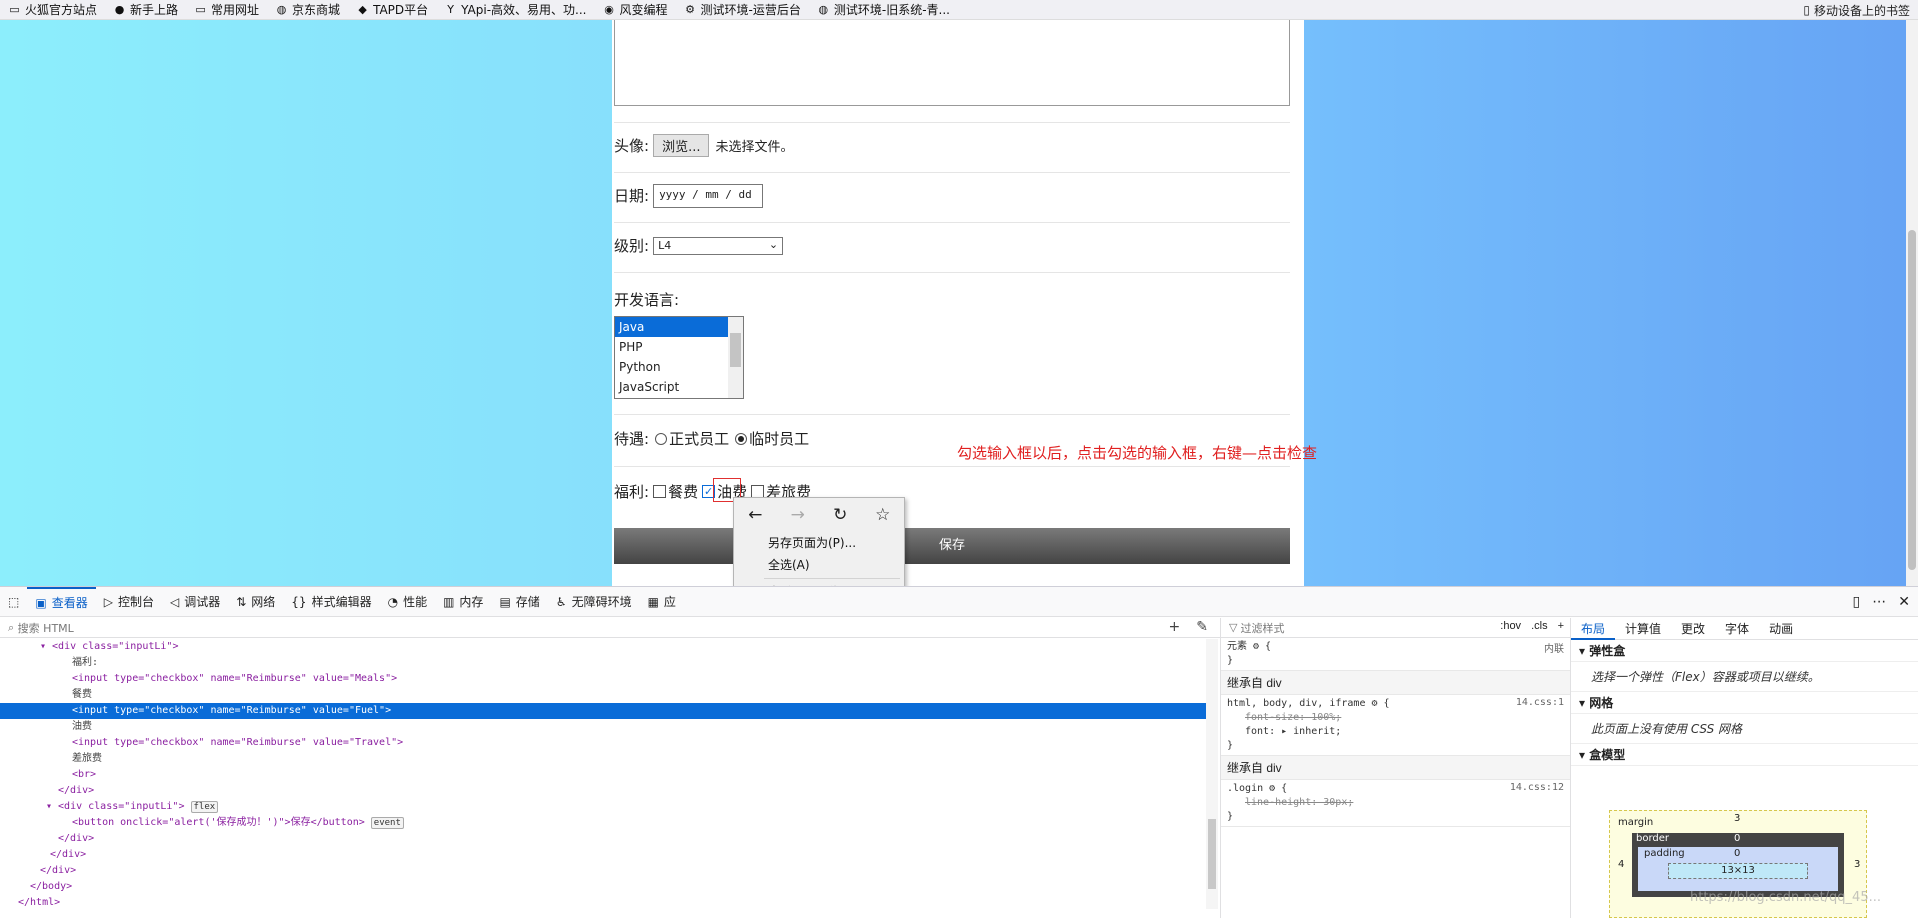 The width and height of the screenshot is (1918, 918). What do you see at coordinates (61, 10) in the screenshot?
I see `bookmark-label: 火狐官方站点` at bounding box center [61, 10].